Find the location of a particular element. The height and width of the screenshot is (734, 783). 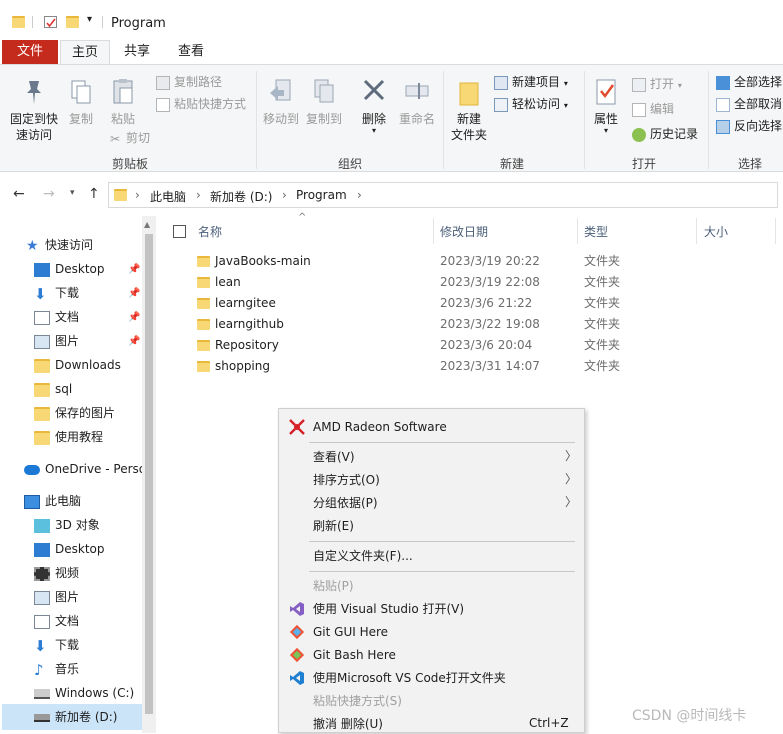

nav-item-pc-desktop: Desktop is located at coordinates (69, 549).